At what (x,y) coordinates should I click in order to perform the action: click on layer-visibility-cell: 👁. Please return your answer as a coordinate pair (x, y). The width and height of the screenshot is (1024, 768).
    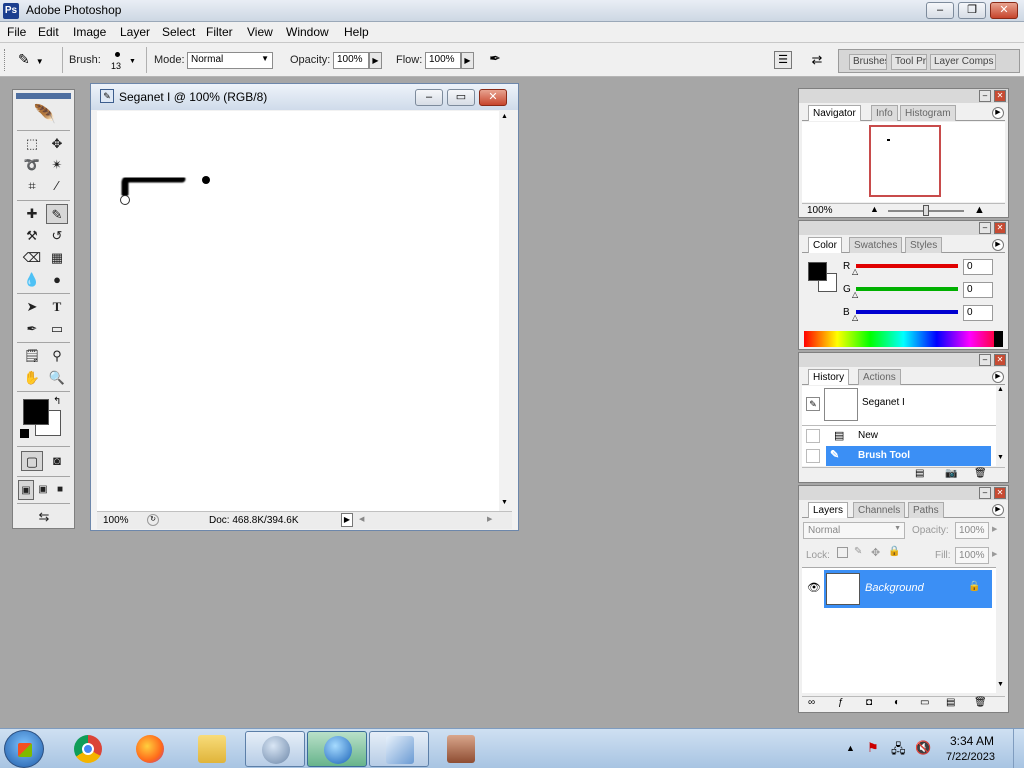
    Looking at the image, I should click on (813, 589).